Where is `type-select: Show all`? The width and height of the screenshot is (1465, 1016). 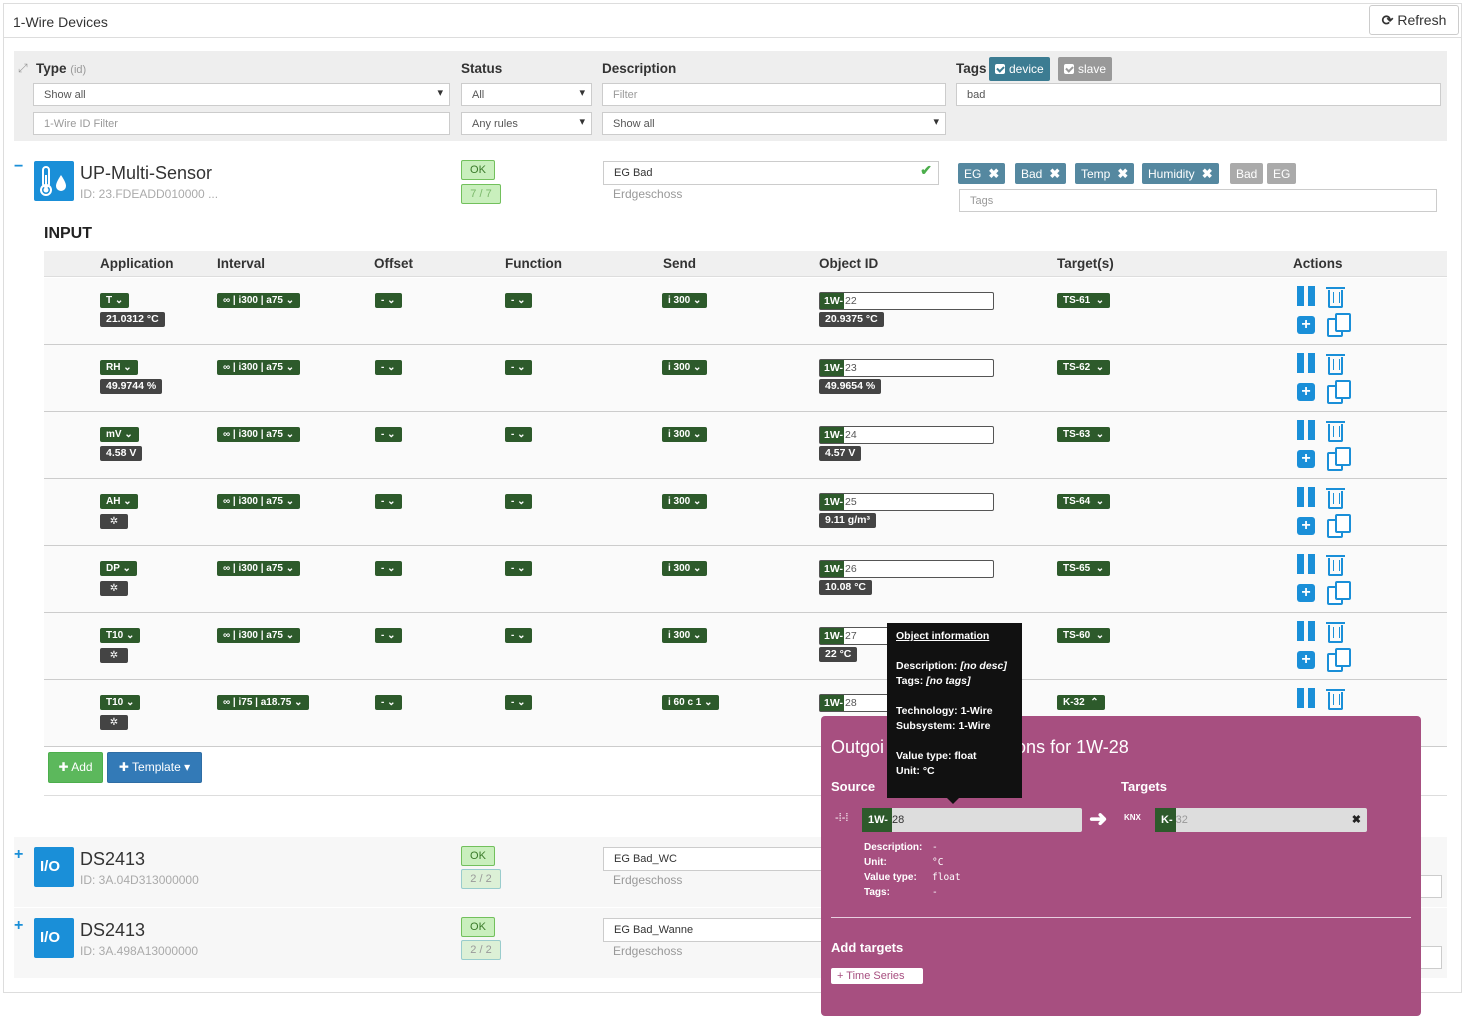 type-select: Show all is located at coordinates (241, 94).